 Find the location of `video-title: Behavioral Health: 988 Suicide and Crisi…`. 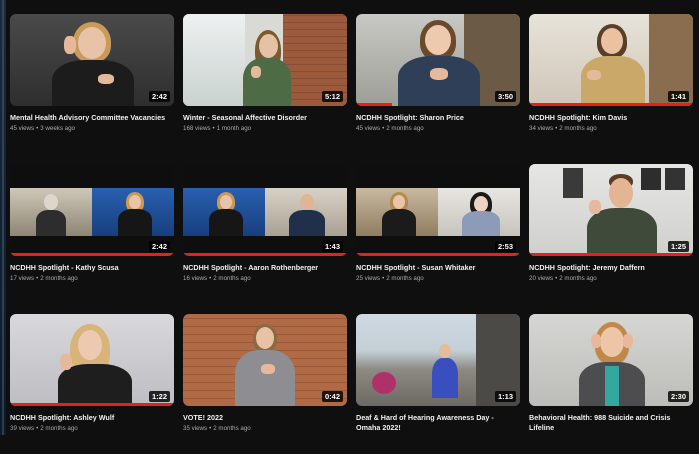

video-title: Behavioral Health: 988 Suicide and Crisi… is located at coordinates (611, 423).